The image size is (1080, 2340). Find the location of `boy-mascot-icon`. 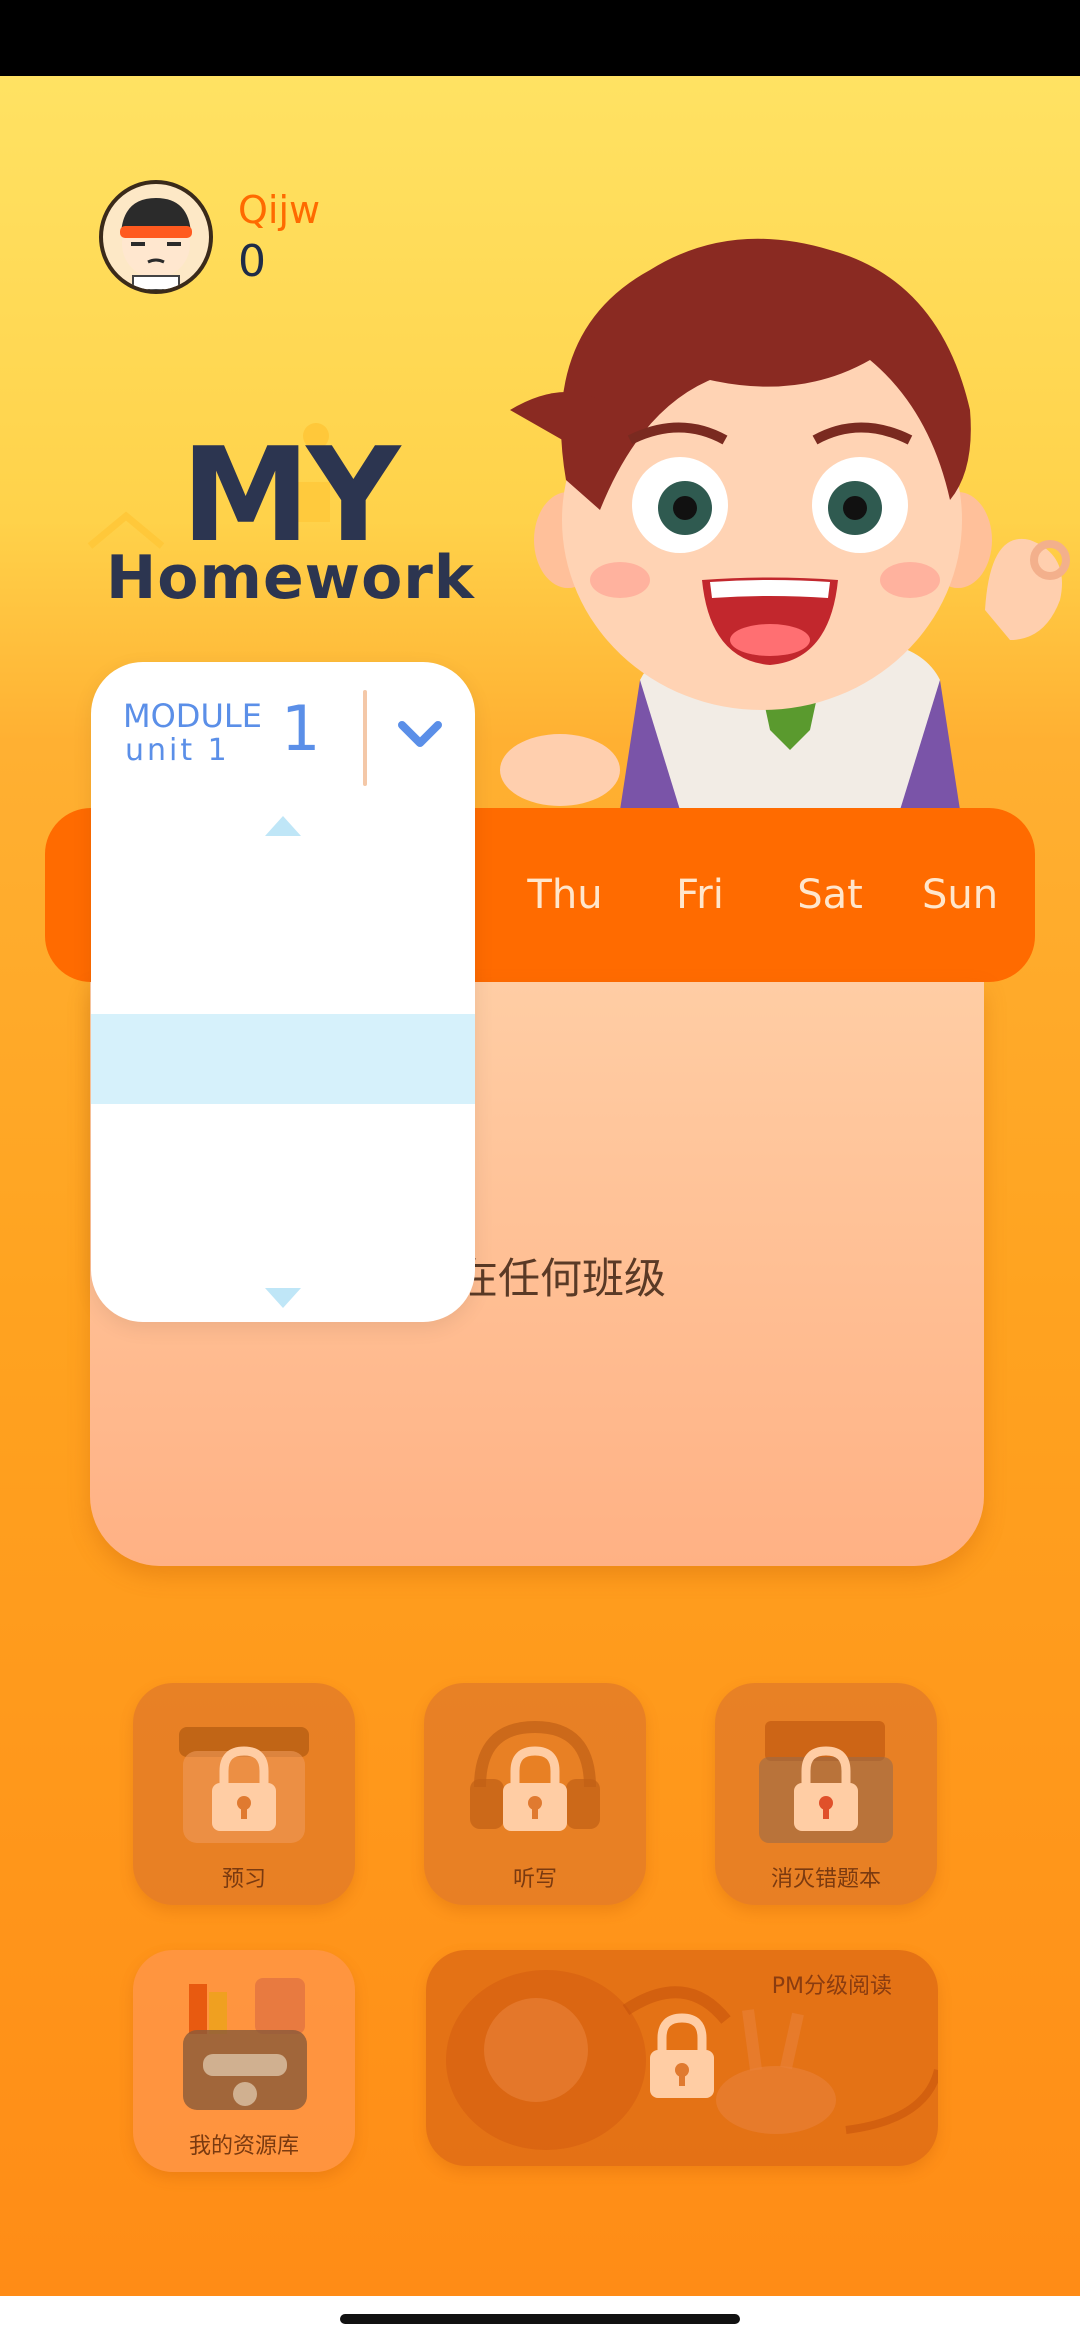

boy-mascot-icon is located at coordinates (785, 524).